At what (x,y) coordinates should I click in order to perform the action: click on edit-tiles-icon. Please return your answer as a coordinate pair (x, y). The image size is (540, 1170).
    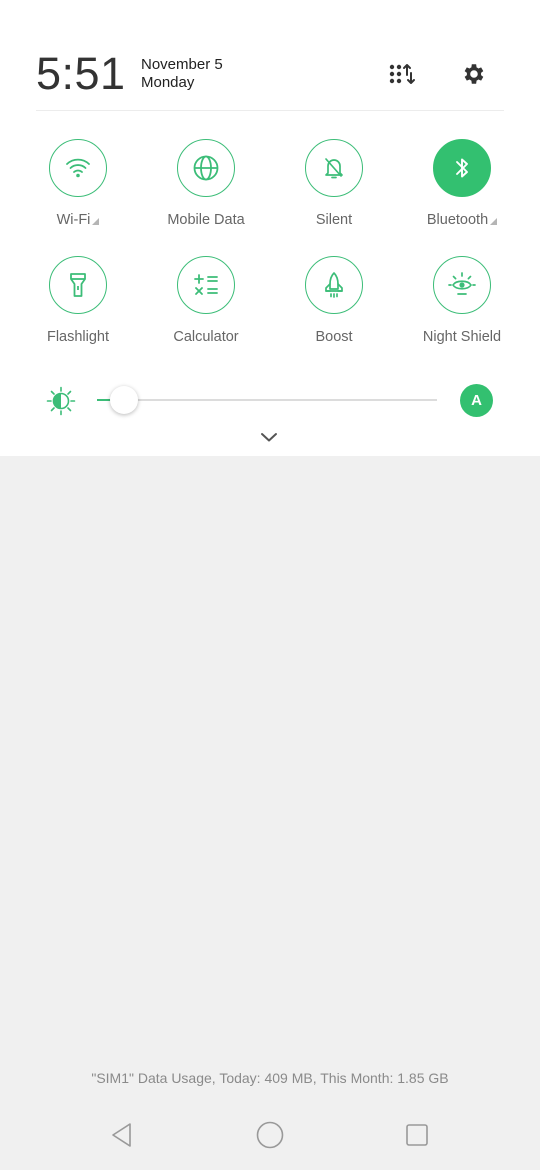
    Looking at the image, I should click on (402, 74).